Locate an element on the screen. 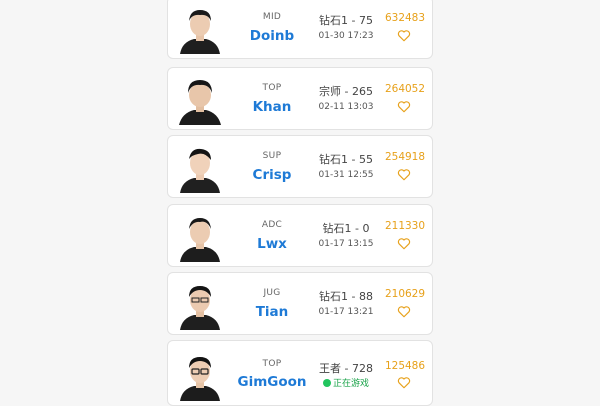  online-status-label: 正在游戏 is located at coordinates (350, 384).